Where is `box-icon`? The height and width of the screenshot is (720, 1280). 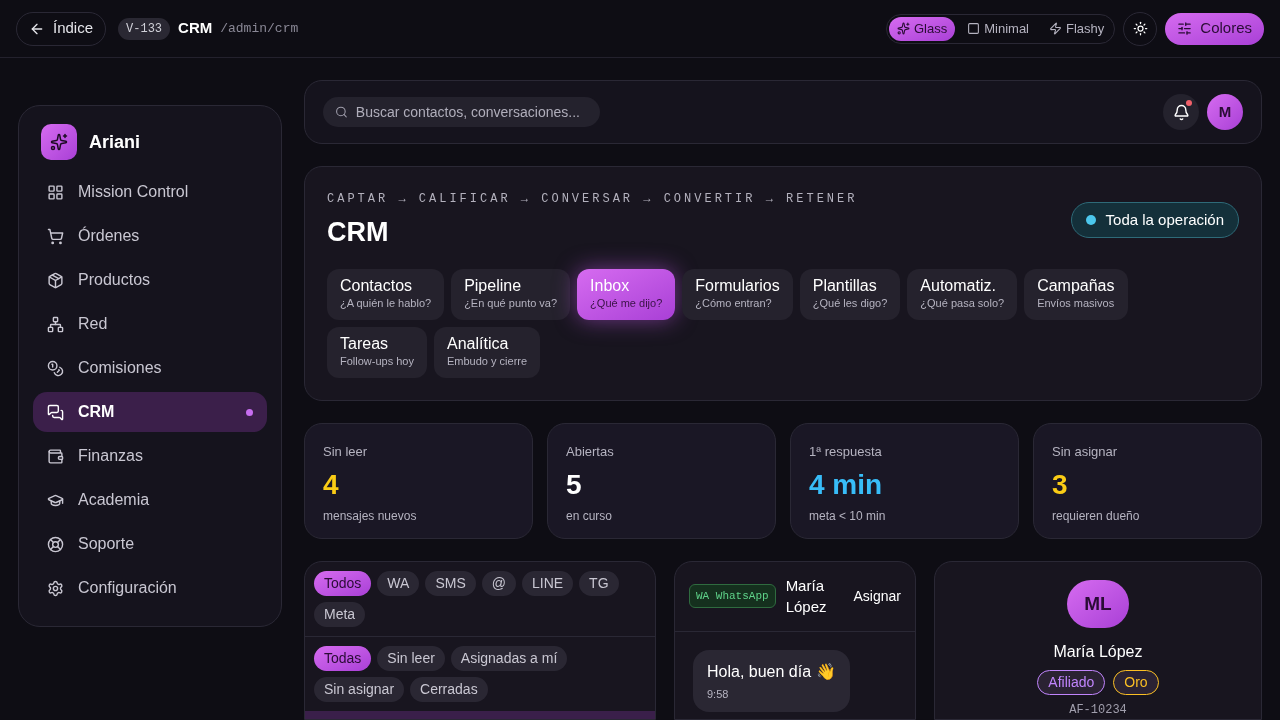 box-icon is located at coordinates (55, 280).